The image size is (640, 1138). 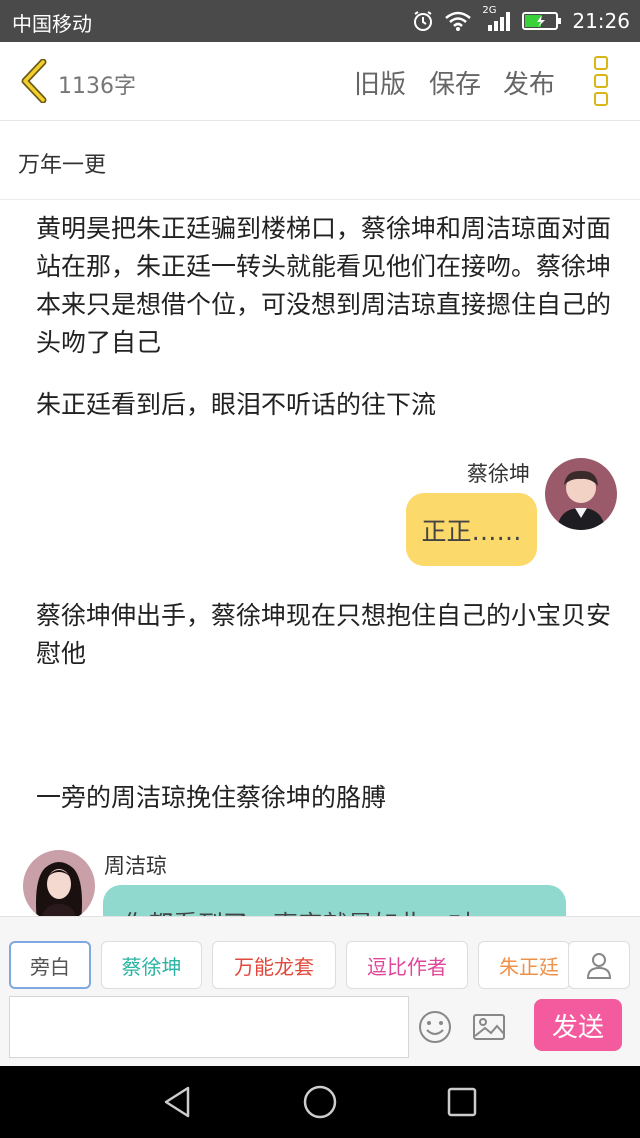 I want to click on signal-icon: 2G, so click(x=497, y=19).